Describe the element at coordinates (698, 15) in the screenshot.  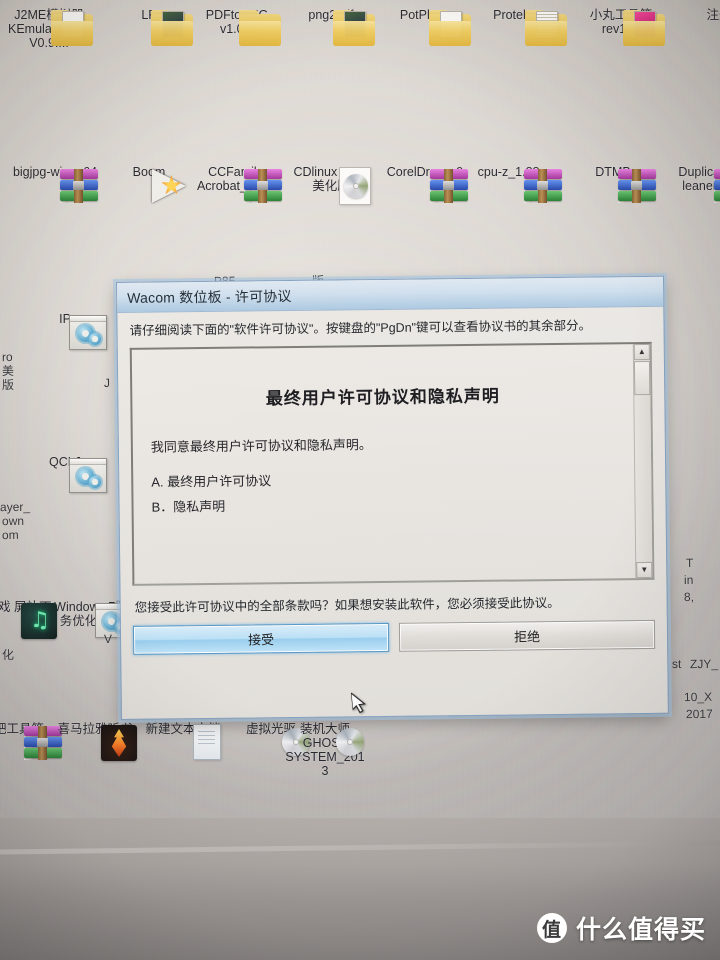
I see `desktop-icon: 注册` at that location.